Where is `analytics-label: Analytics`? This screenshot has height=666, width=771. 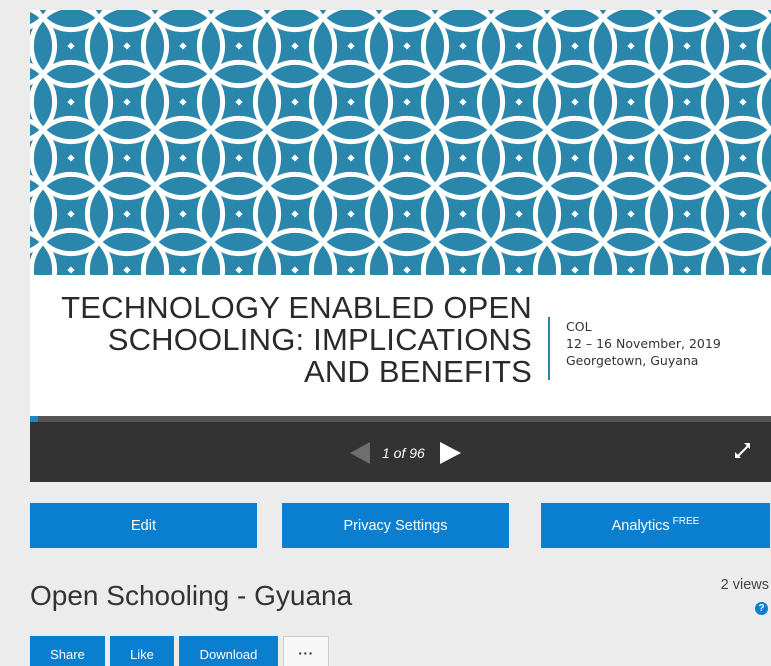 analytics-label: Analytics is located at coordinates (640, 525).